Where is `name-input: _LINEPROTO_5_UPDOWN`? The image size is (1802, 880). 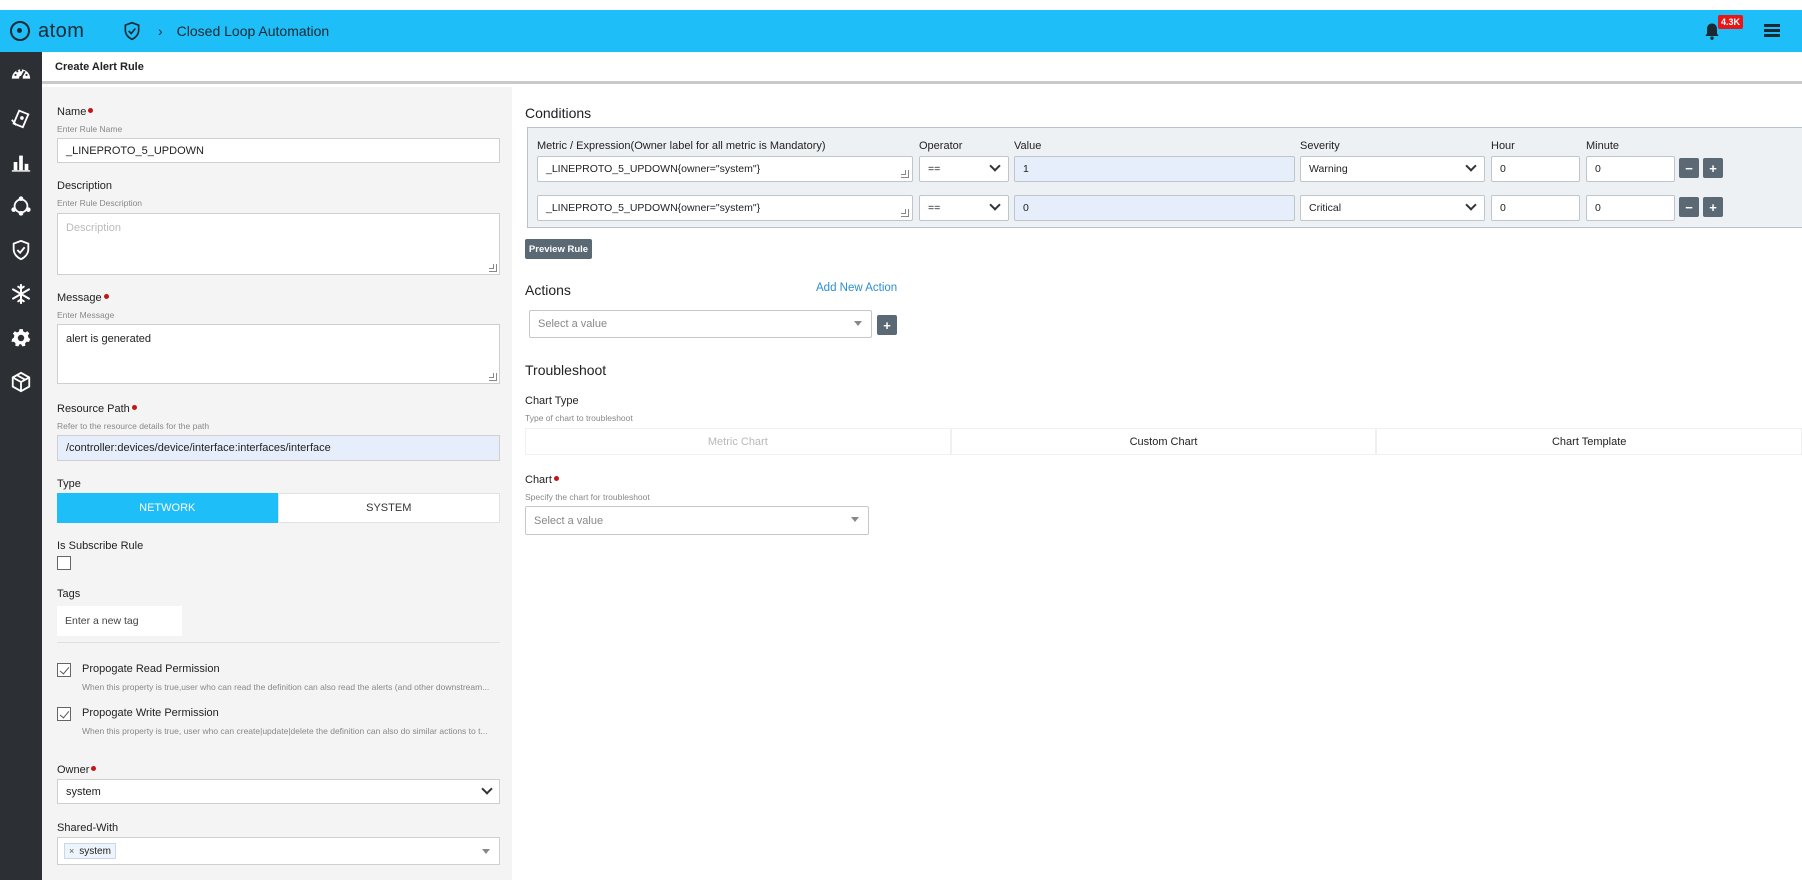
name-input: _LINEPROTO_5_UPDOWN is located at coordinates (278, 150).